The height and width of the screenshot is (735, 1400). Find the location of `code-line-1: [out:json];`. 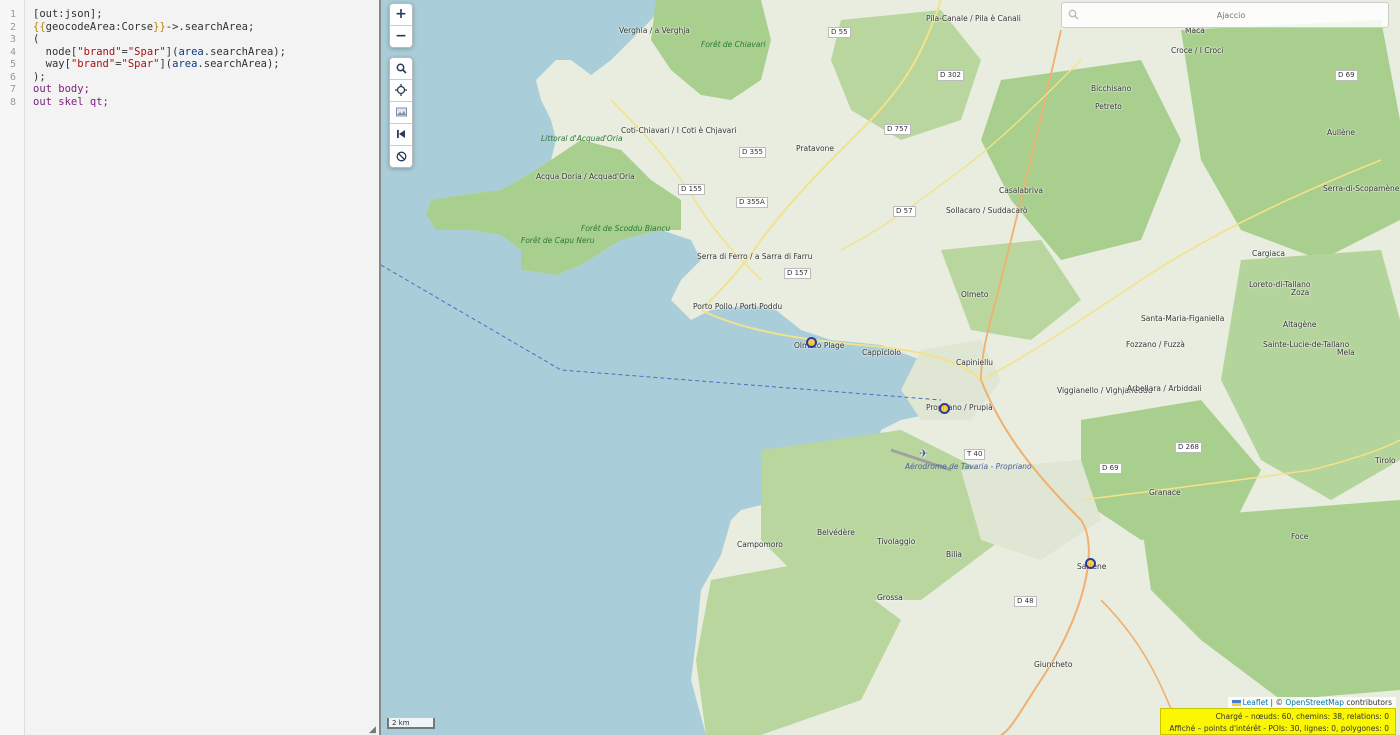

code-line-1: [out:json]; is located at coordinates (68, 14).